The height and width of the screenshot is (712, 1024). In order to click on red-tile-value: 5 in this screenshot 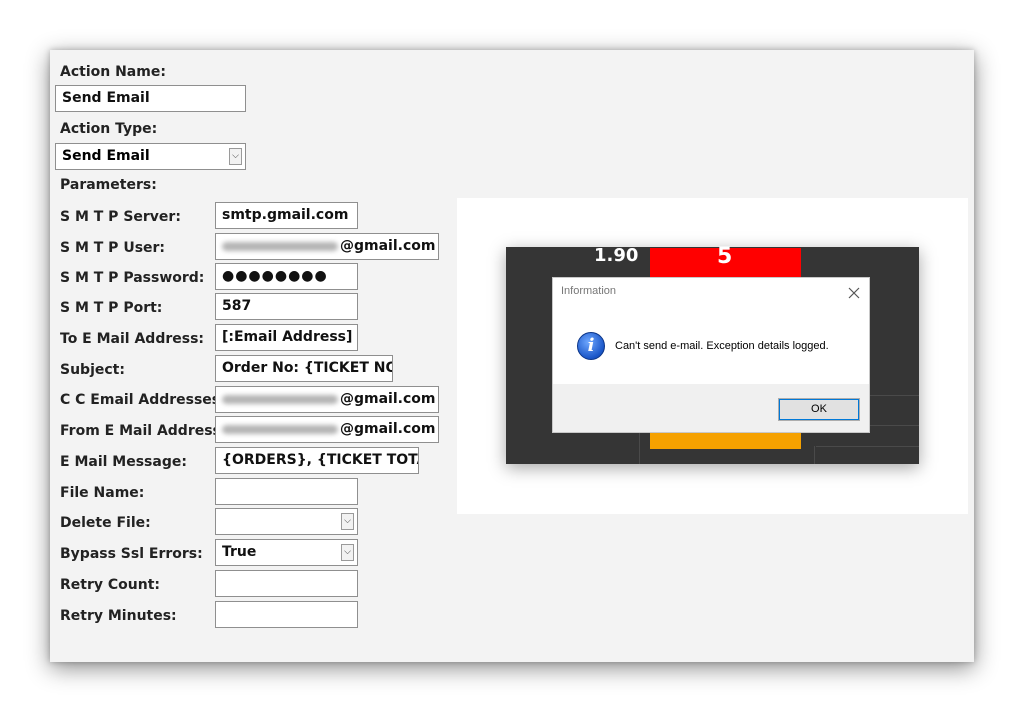, I will do `click(725, 256)`.